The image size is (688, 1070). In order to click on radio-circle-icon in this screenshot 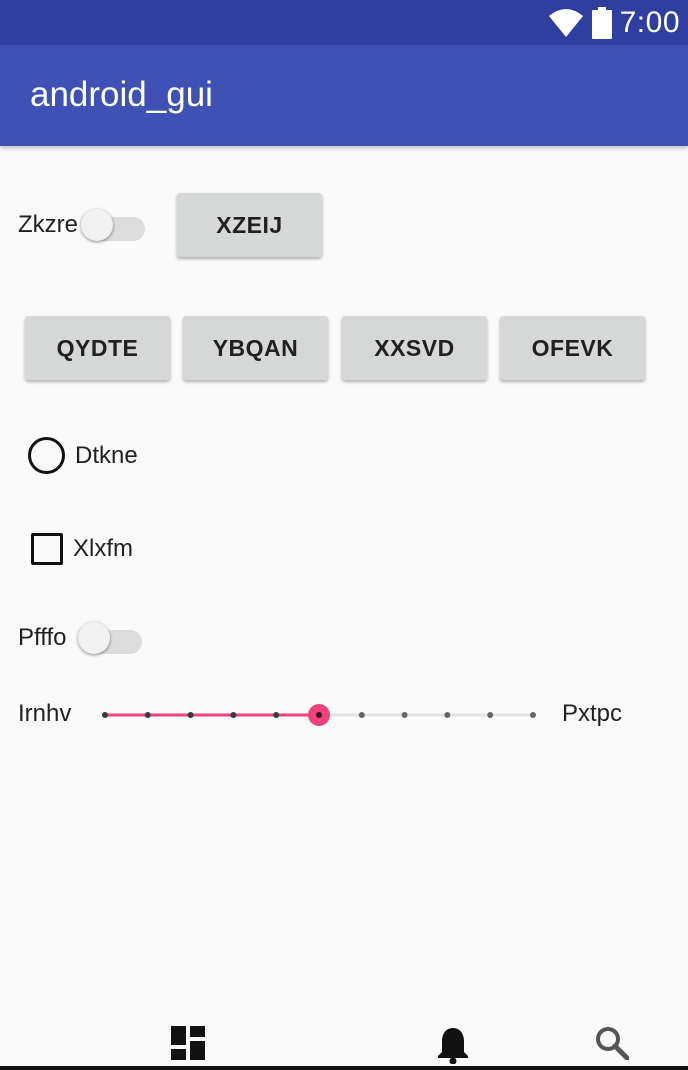, I will do `click(46, 455)`.